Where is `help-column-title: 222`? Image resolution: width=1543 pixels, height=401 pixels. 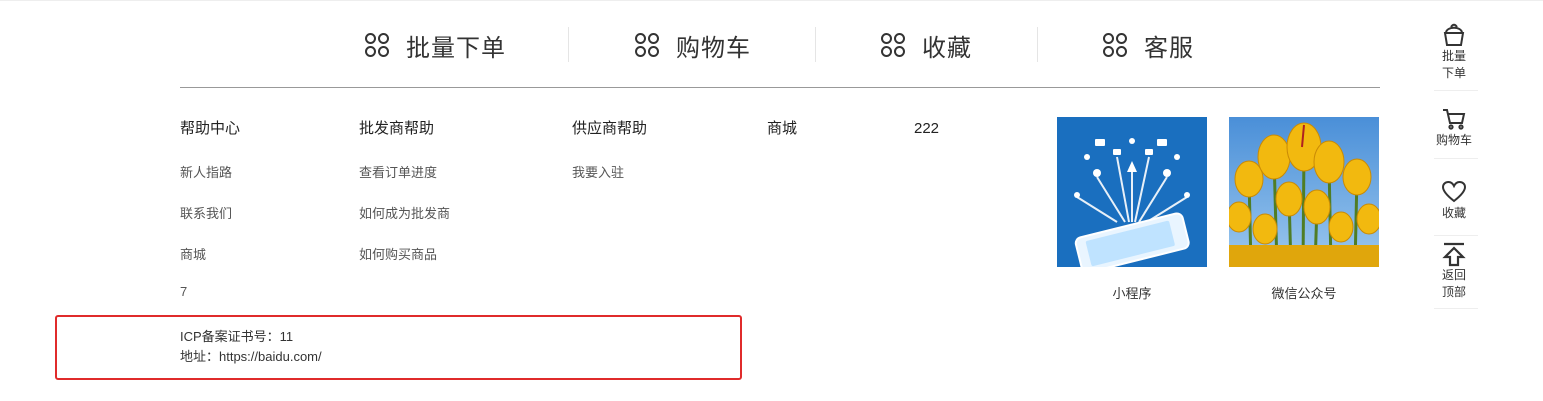 help-column-title: 222 is located at coordinates (927, 128).